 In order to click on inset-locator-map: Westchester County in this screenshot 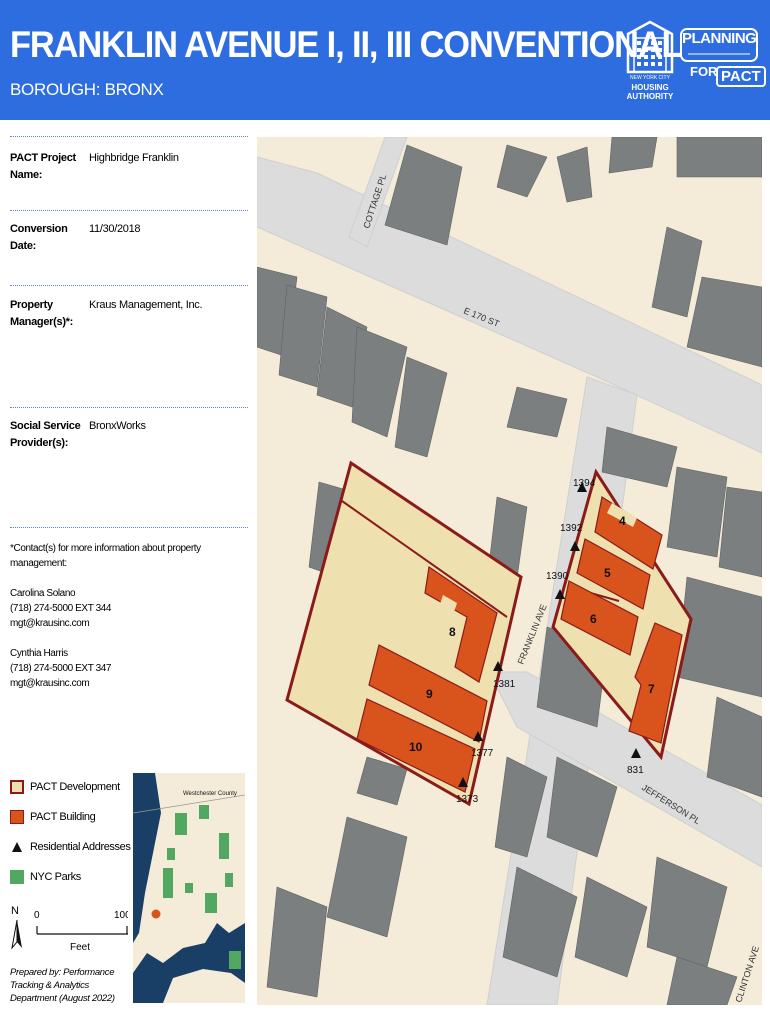, I will do `click(189, 888)`.